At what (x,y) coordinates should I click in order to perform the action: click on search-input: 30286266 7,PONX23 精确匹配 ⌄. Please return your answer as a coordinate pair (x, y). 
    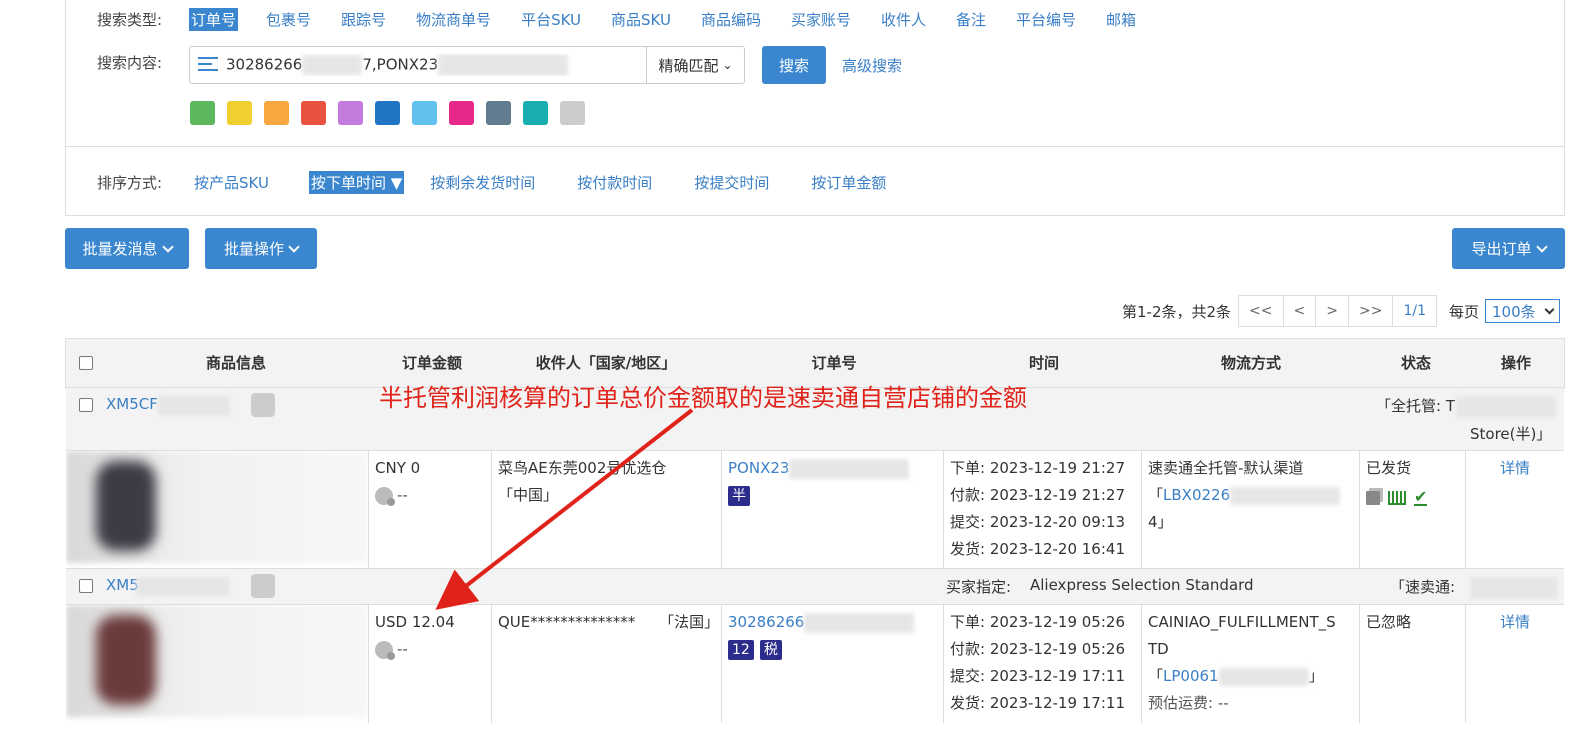
    Looking at the image, I should click on (467, 65).